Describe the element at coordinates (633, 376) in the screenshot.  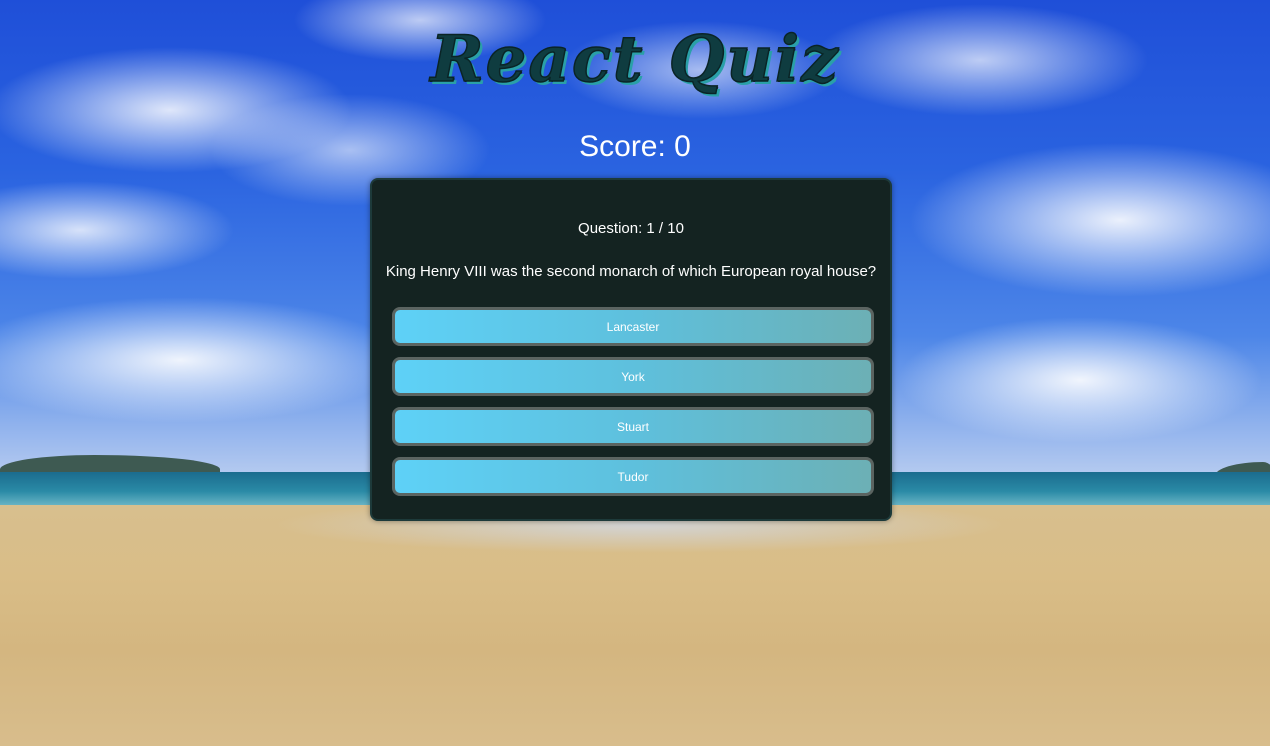
I see `answer-button-york: York` at that location.